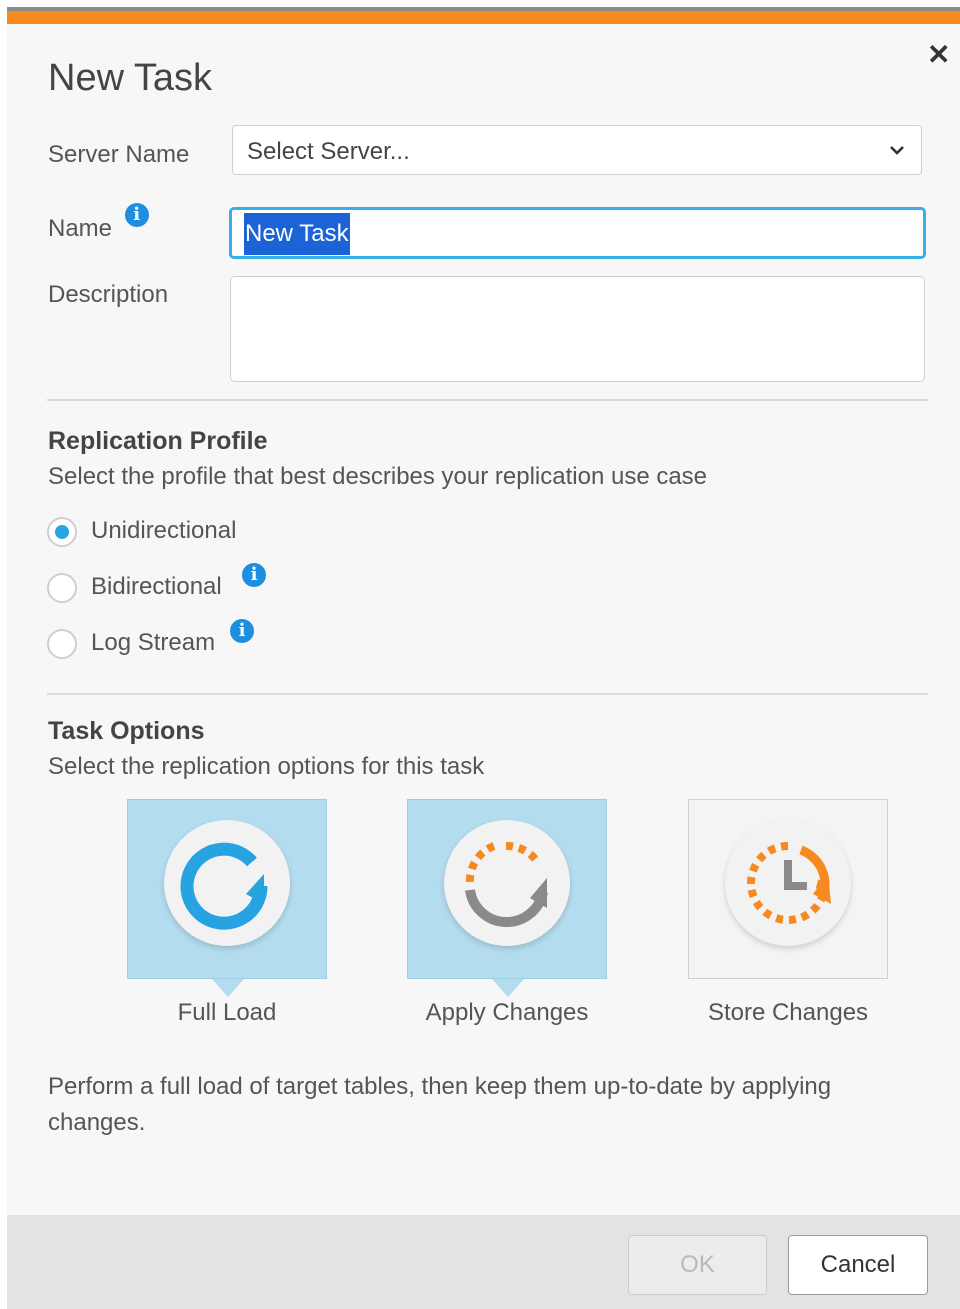 This screenshot has width=960, height=1309. What do you see at coordinates (108, 294) in the screenshot?
I see `description-label: Description` at bounding box center [108, 294].